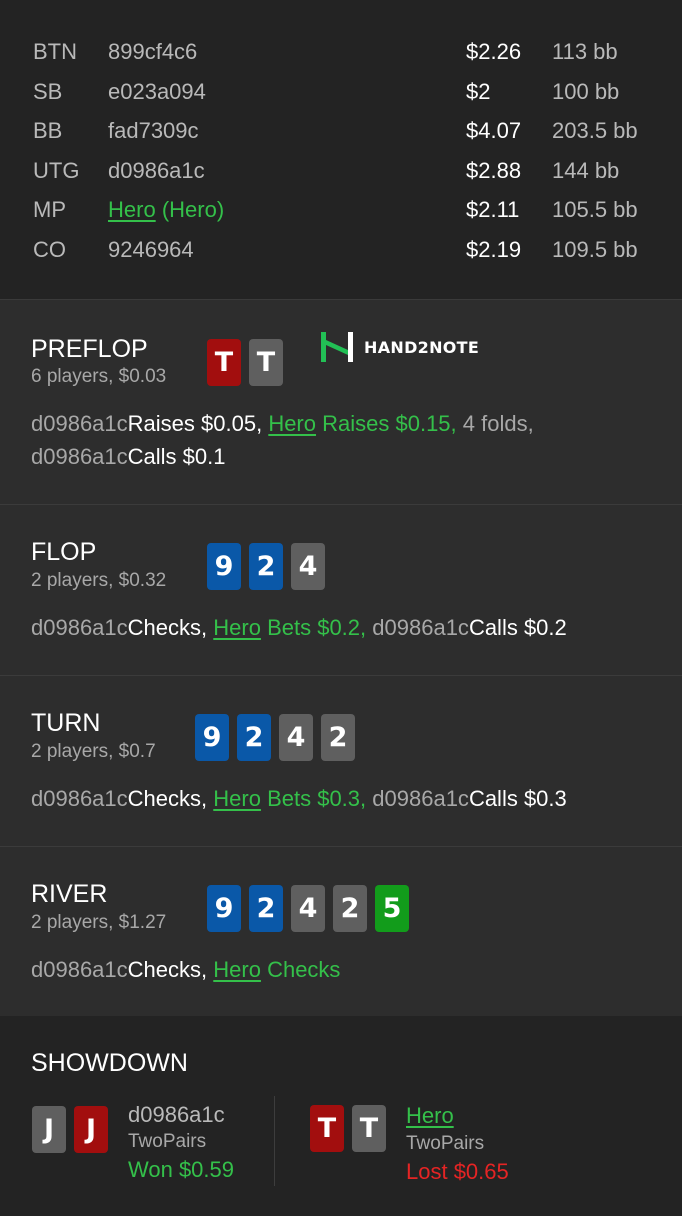  Describe the element at coordinates (167, 1141) in the screenshot. I see `villain-hand-rank: TwoPairs` at that location.